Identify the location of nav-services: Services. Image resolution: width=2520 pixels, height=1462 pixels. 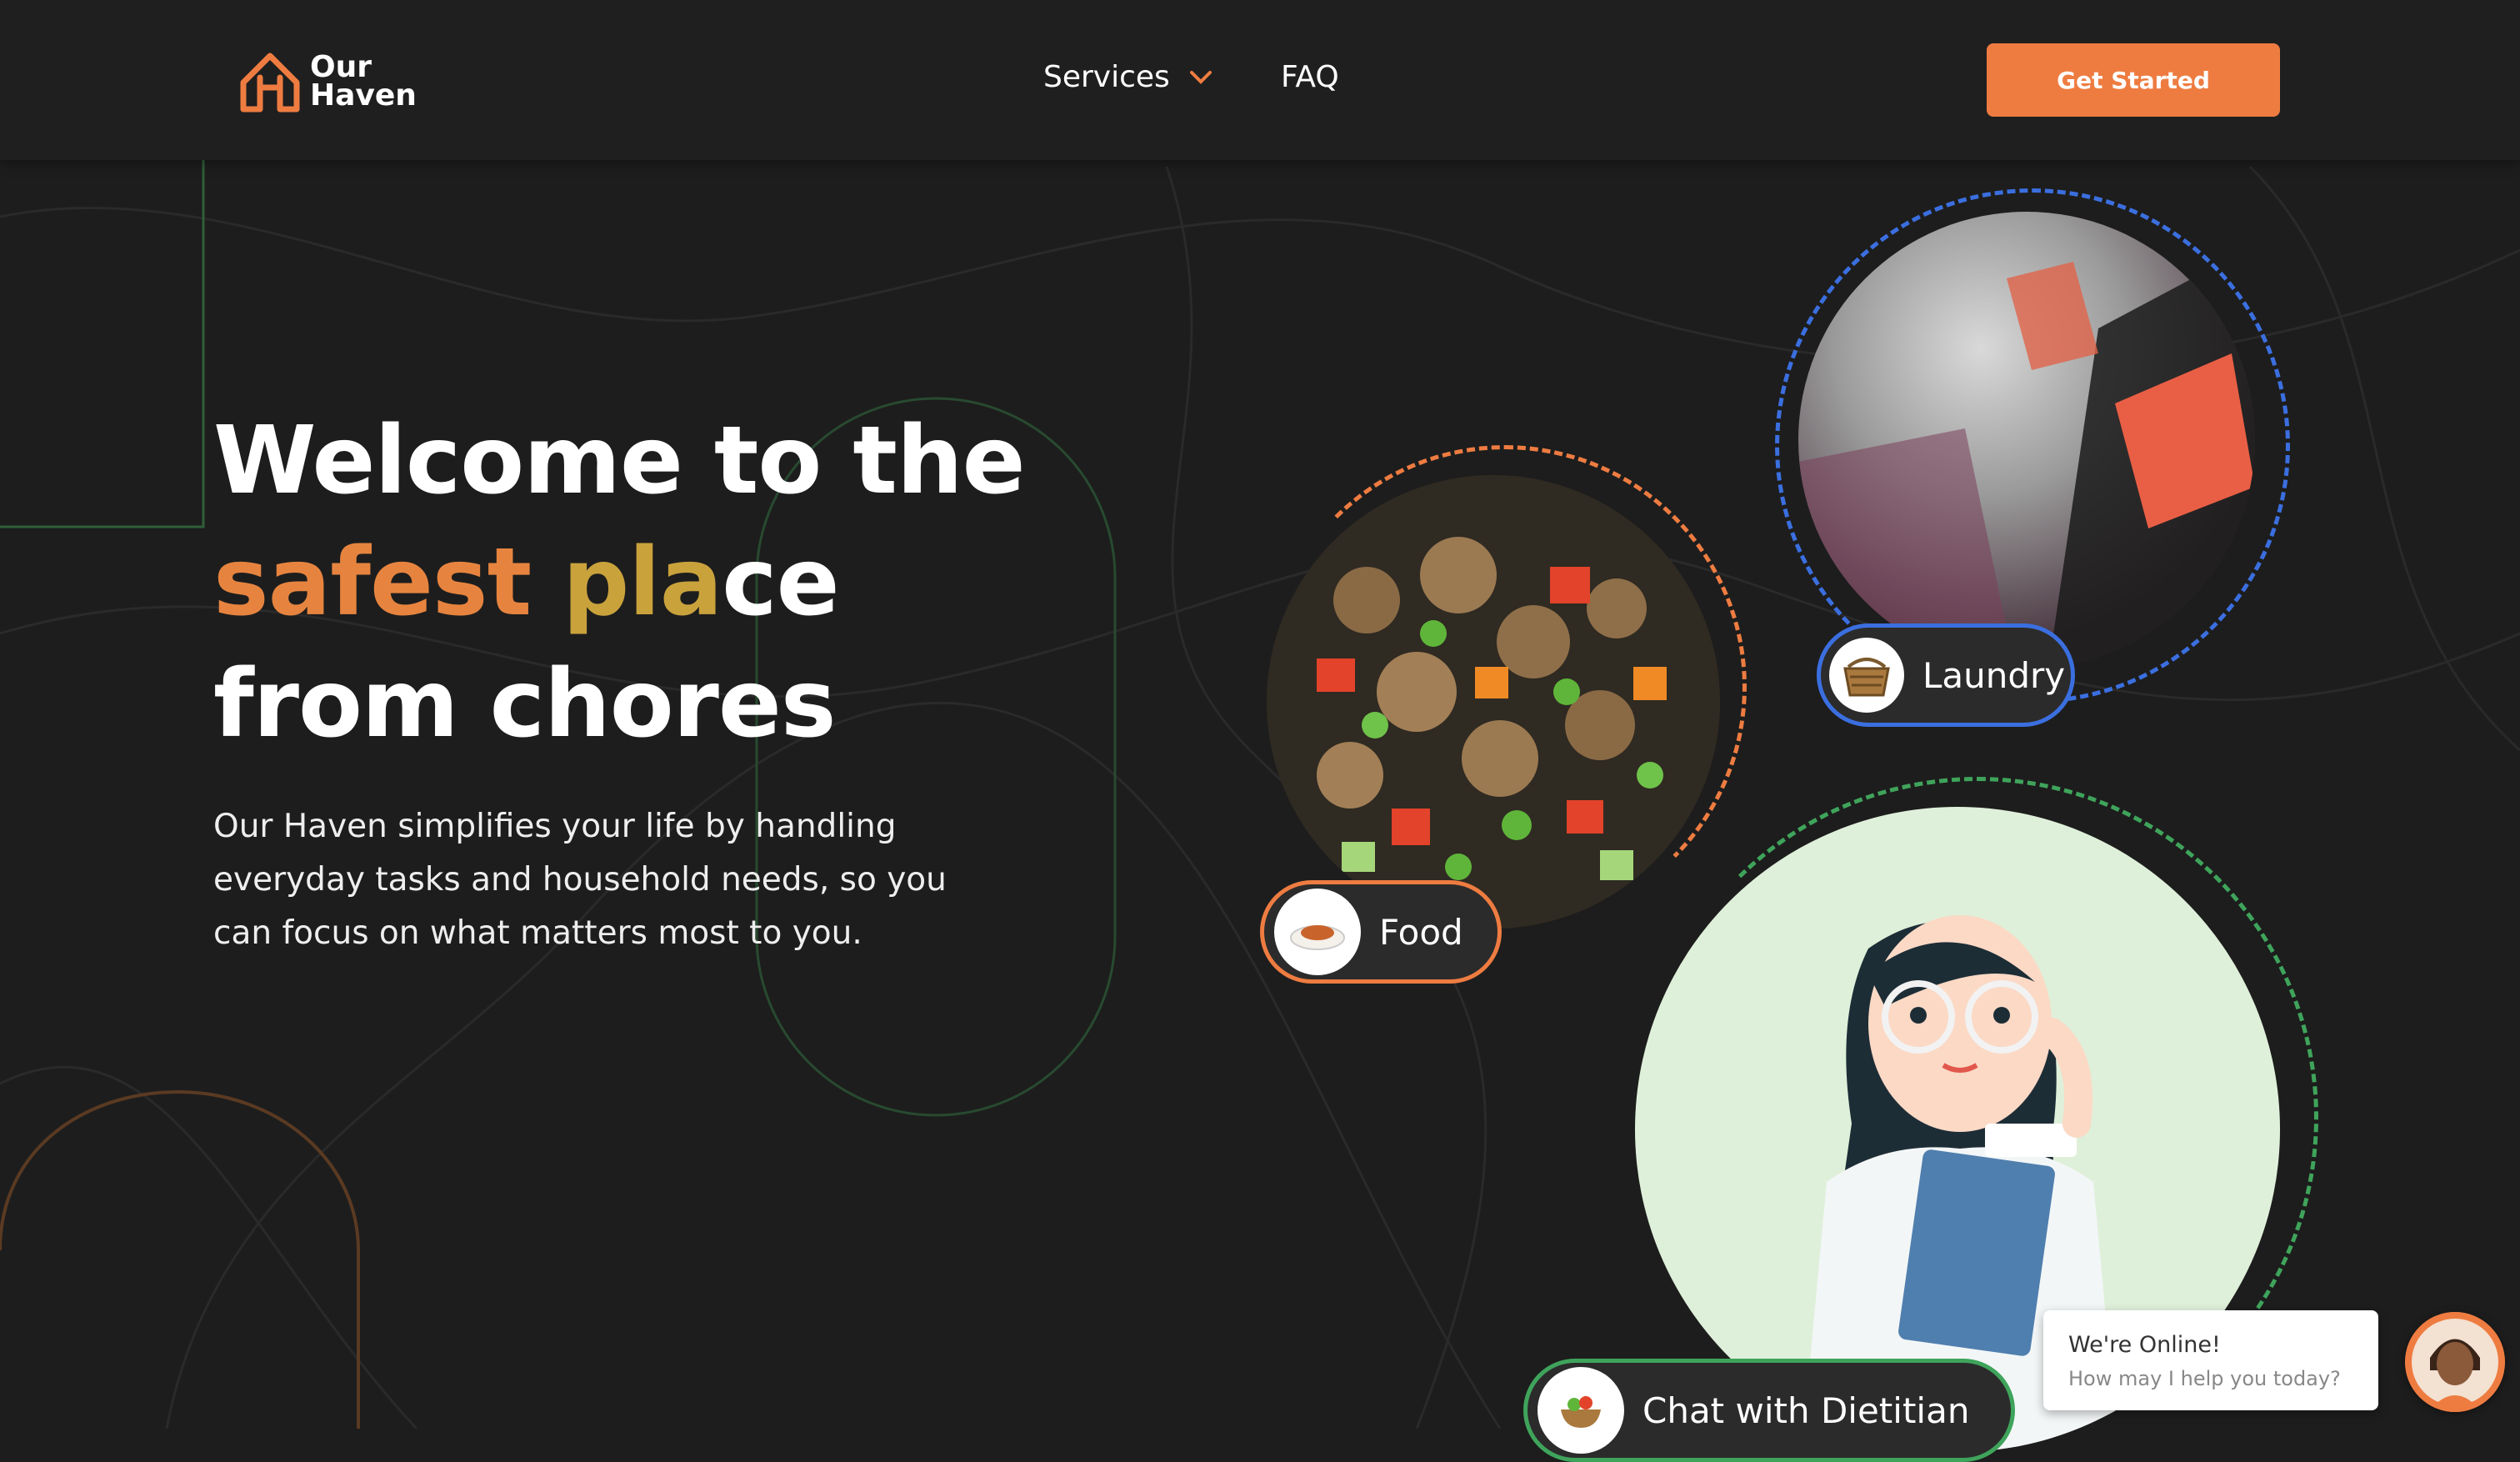
(1128, 77).